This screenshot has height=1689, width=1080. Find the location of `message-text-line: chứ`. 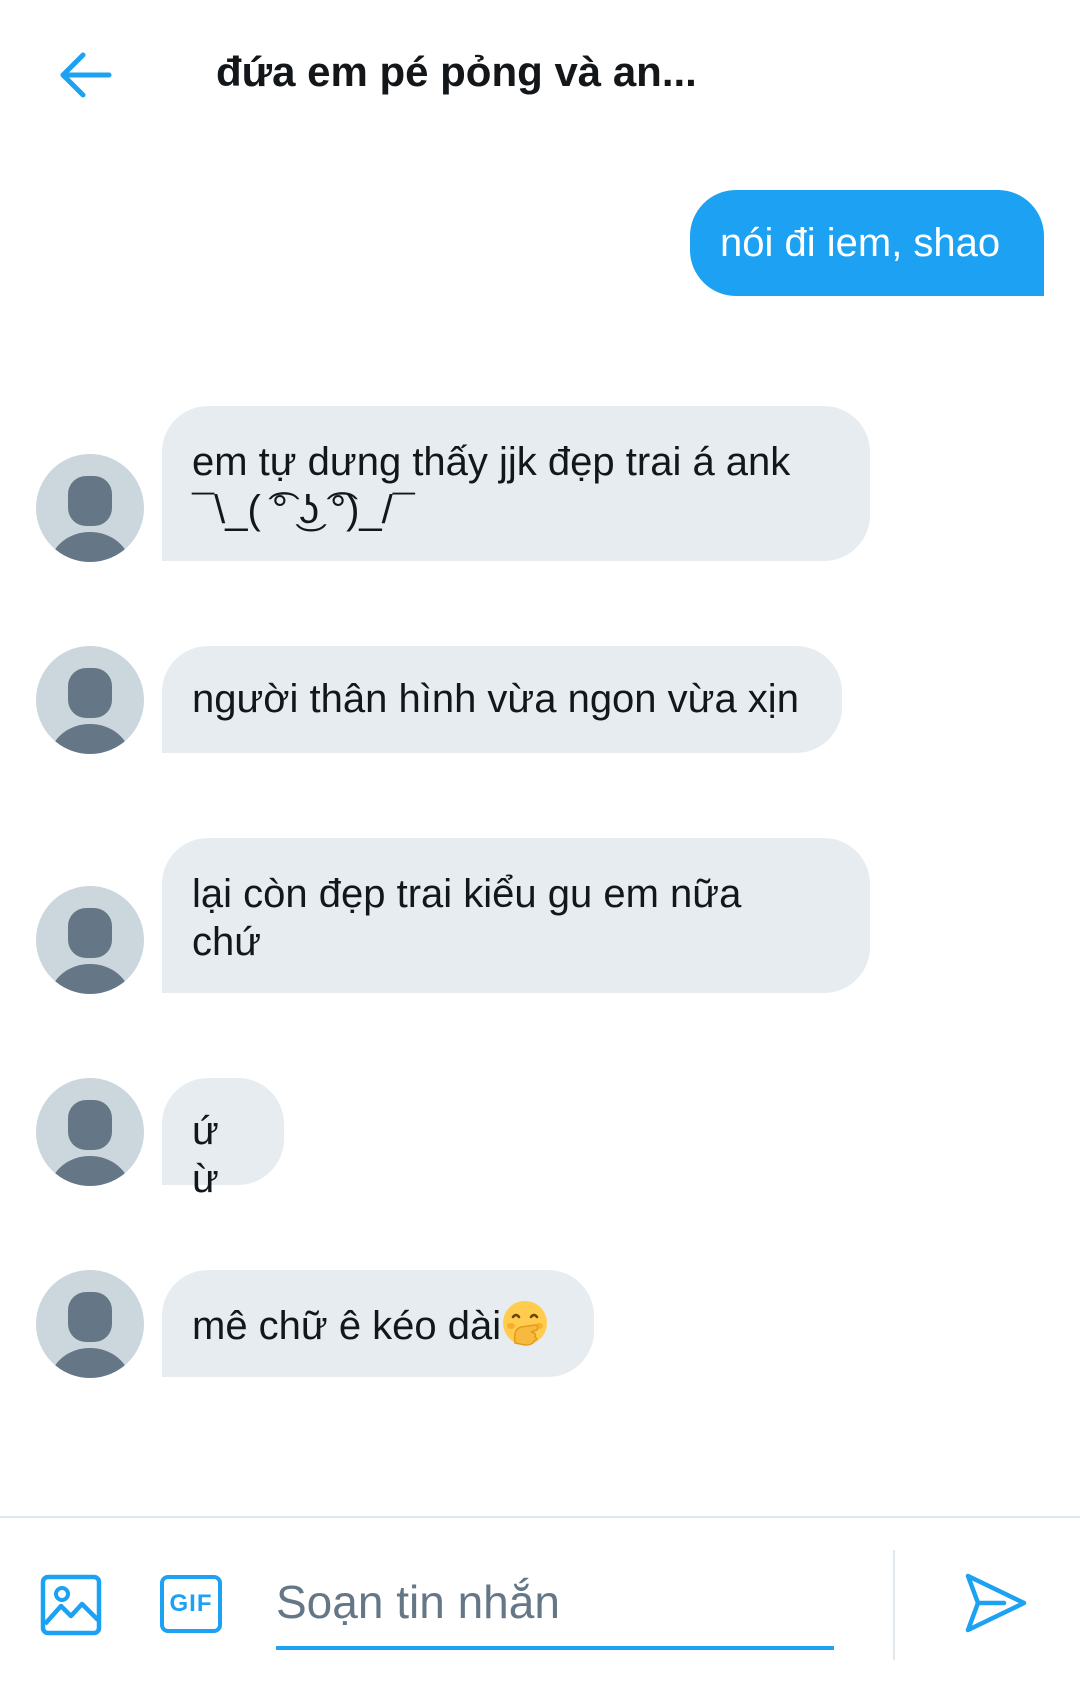

message-text-line: chứ is located at coordinates (227, 942).